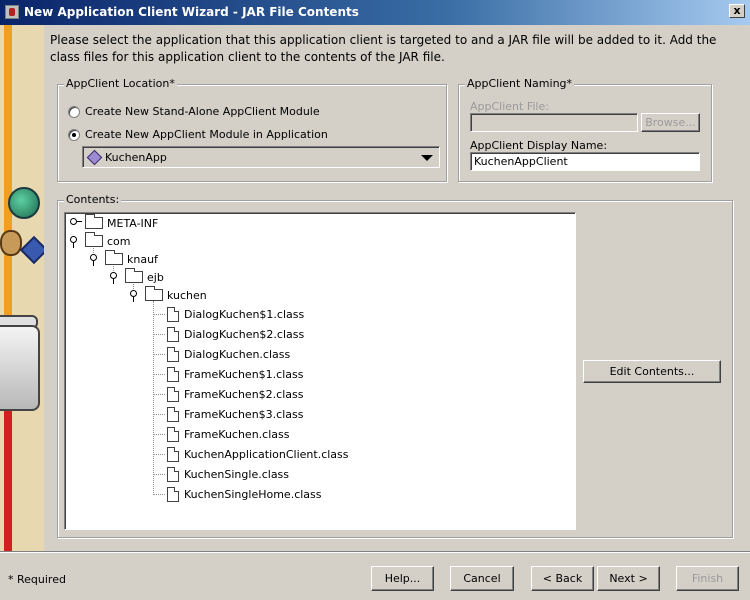 The width and height of the screenshot is (750, 600). Describe the element at coordinates (520, 83) in the screenshot. I see `appclient-naming-legend: AppClient Naming*` at that location.